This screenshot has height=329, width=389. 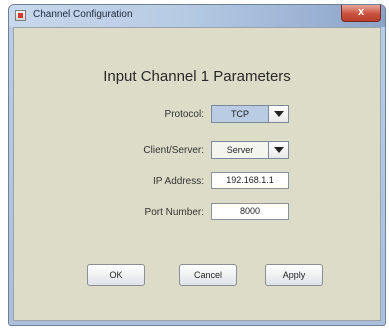 I want to click on protocol-label: Protocol:, so click(x=184, y=114).